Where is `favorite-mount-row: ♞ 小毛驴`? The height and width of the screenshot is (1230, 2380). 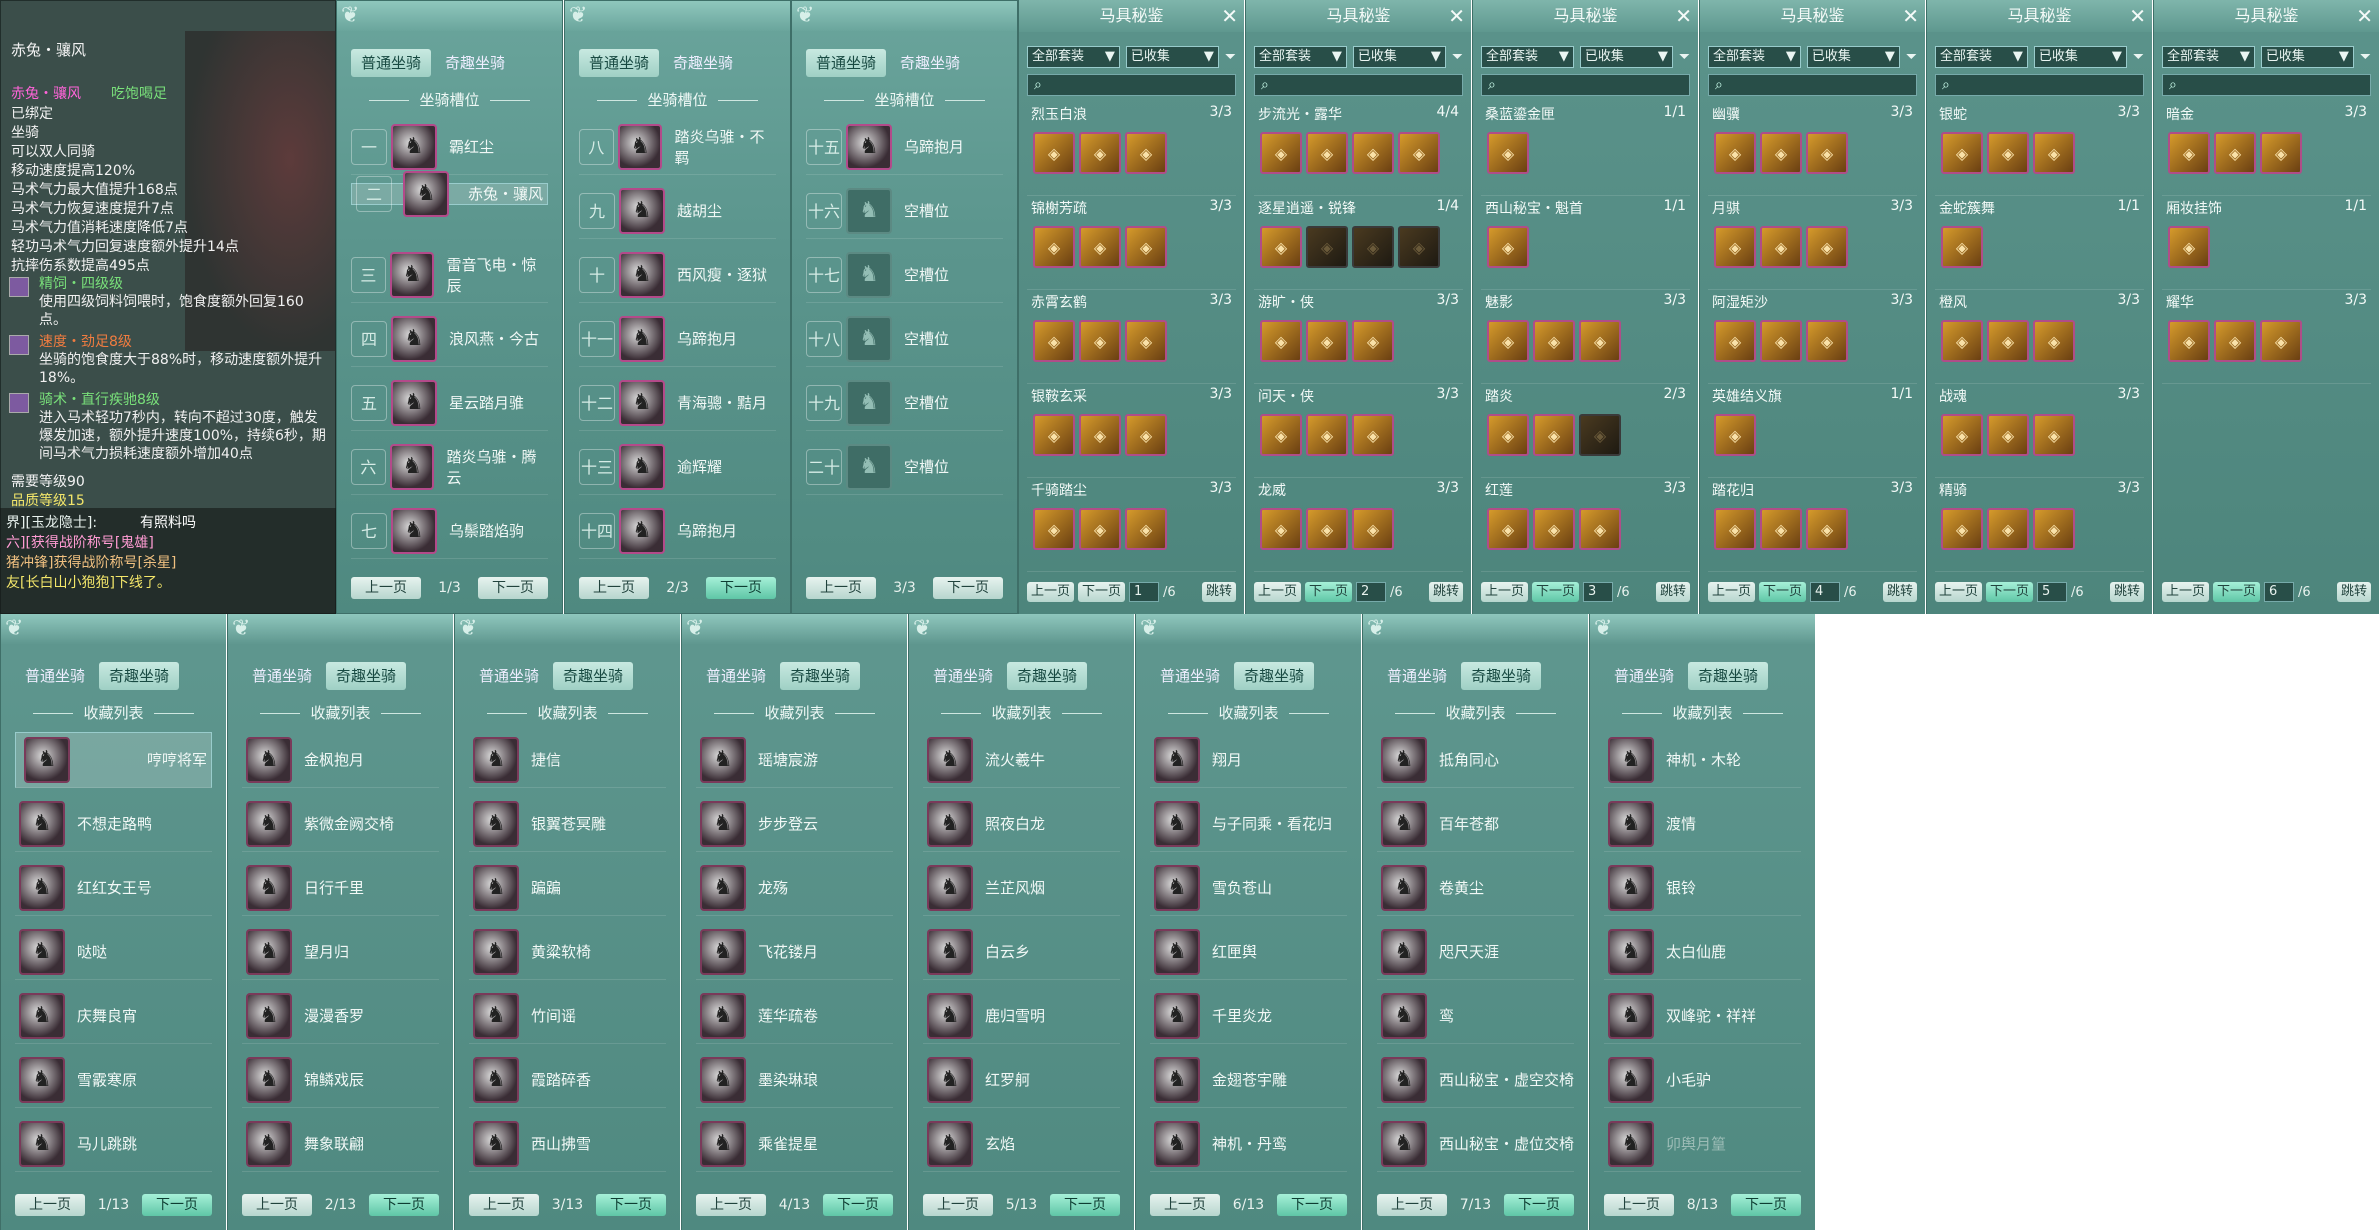
favorite-mount-row: ♞ 小毛驴 is located at coordinates (1702, 1080).